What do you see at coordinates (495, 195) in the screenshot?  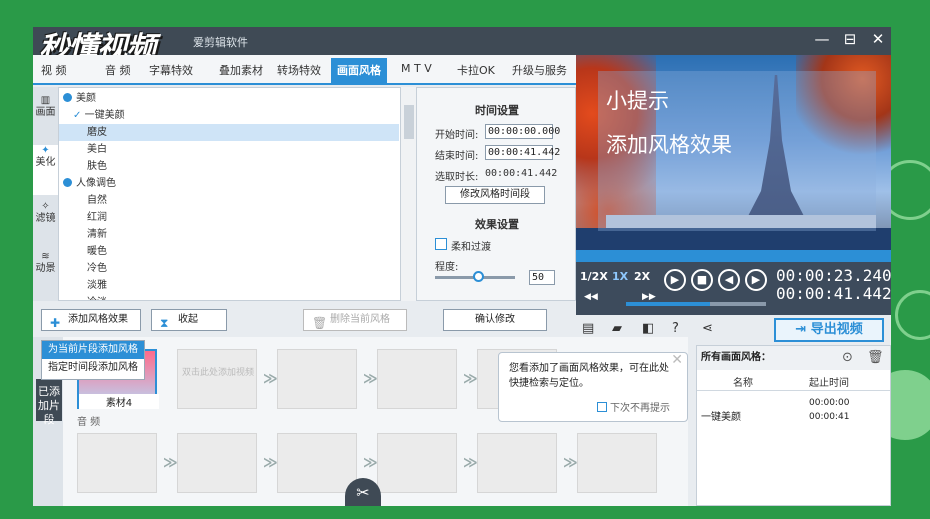 I see `modify-time-button: 修改风格时间段` at bounding box center [495, 195].